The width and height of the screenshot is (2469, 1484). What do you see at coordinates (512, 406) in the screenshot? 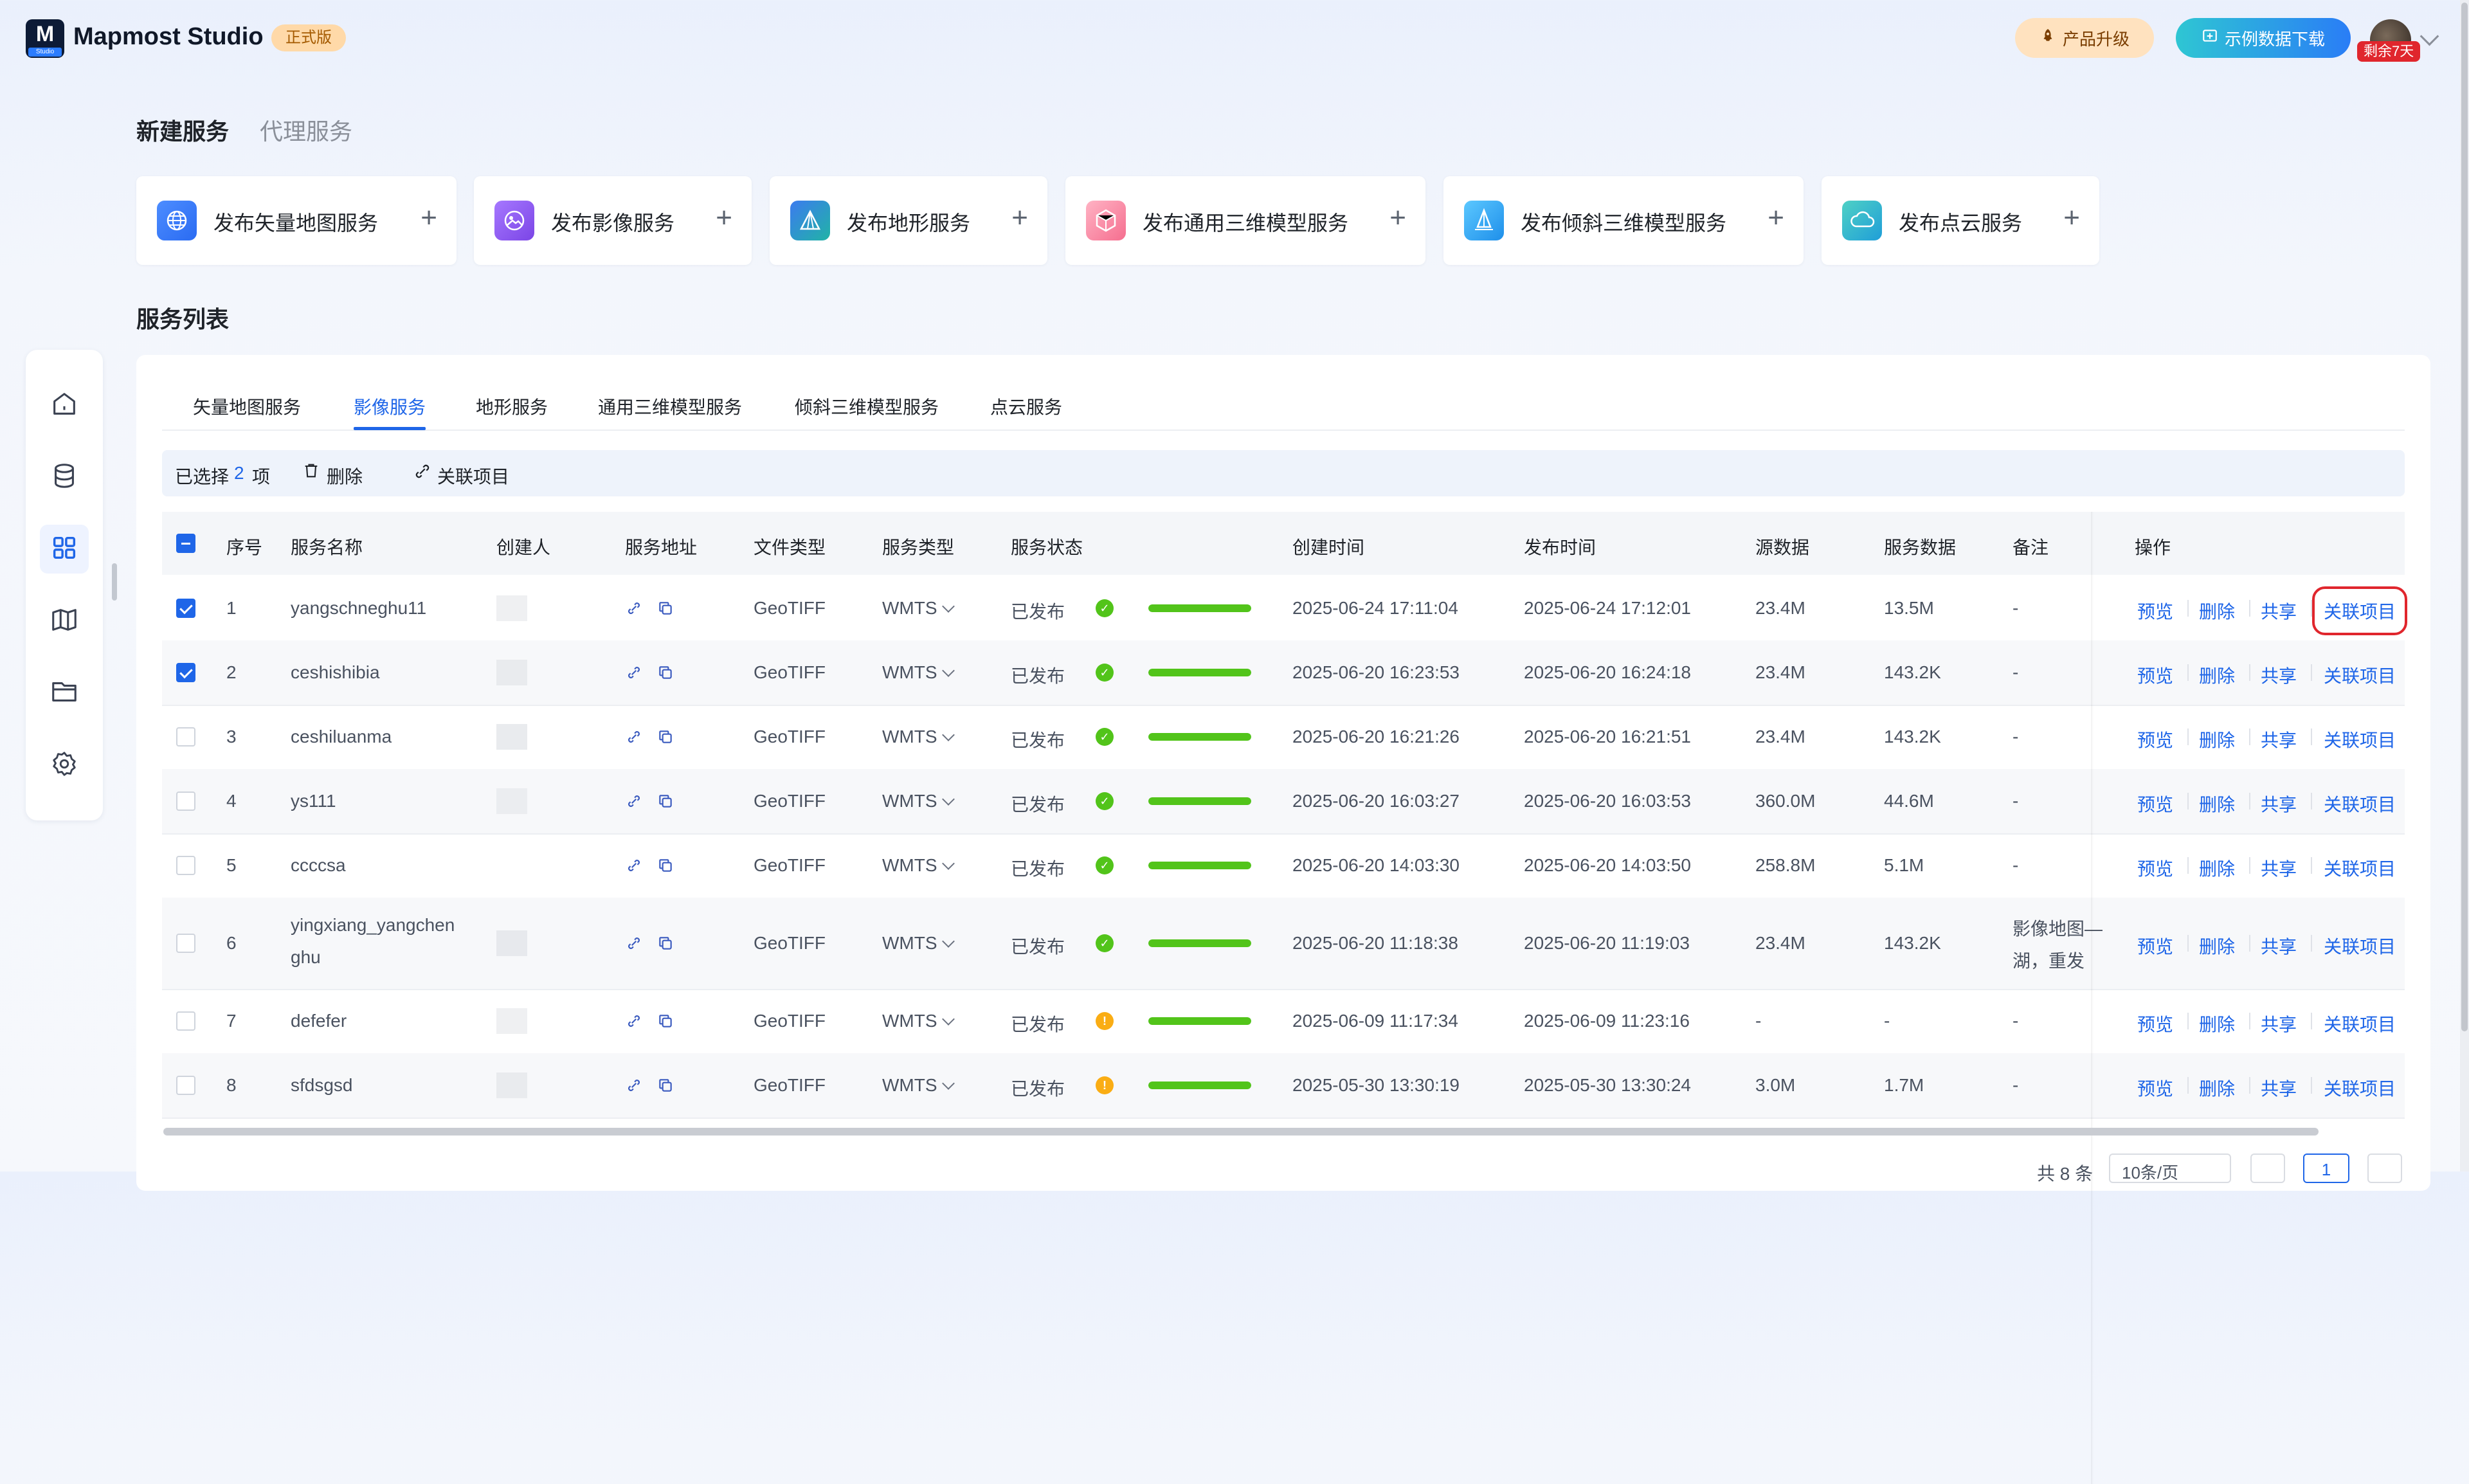
I see `tab-terrain-service: 地形服务` at bounding box center [512, 406].